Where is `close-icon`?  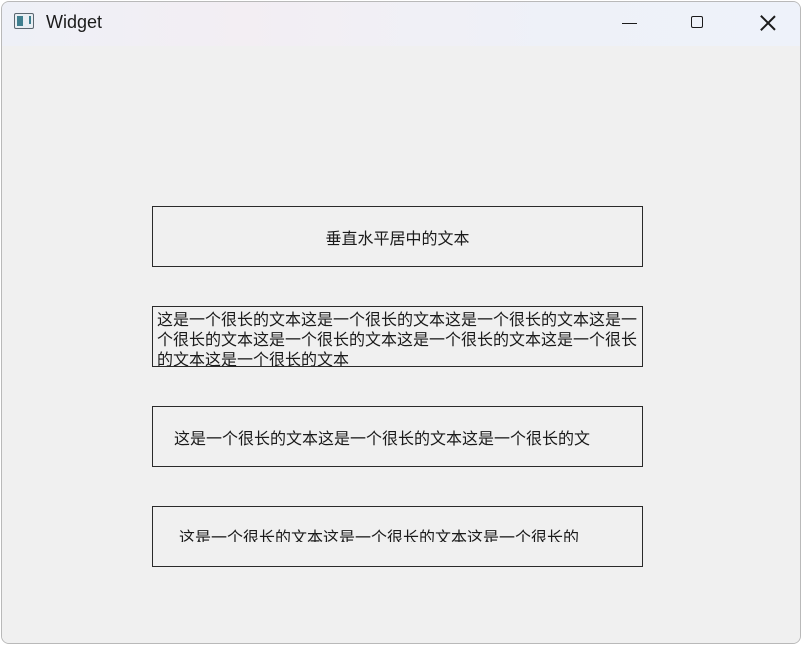 close-icon is located at coordinates (768, 23).